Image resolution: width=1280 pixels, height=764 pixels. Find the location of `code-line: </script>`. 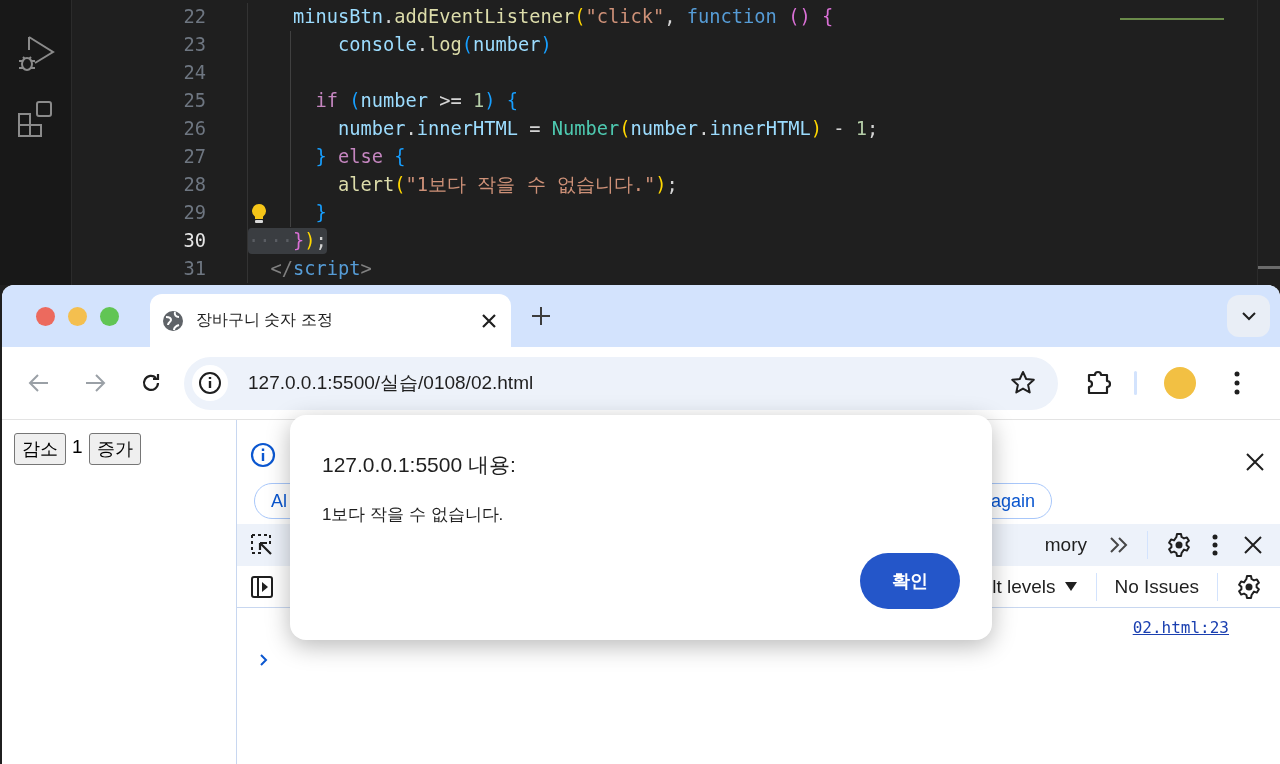

code-line: </script> is located at coordinates (321, 269).